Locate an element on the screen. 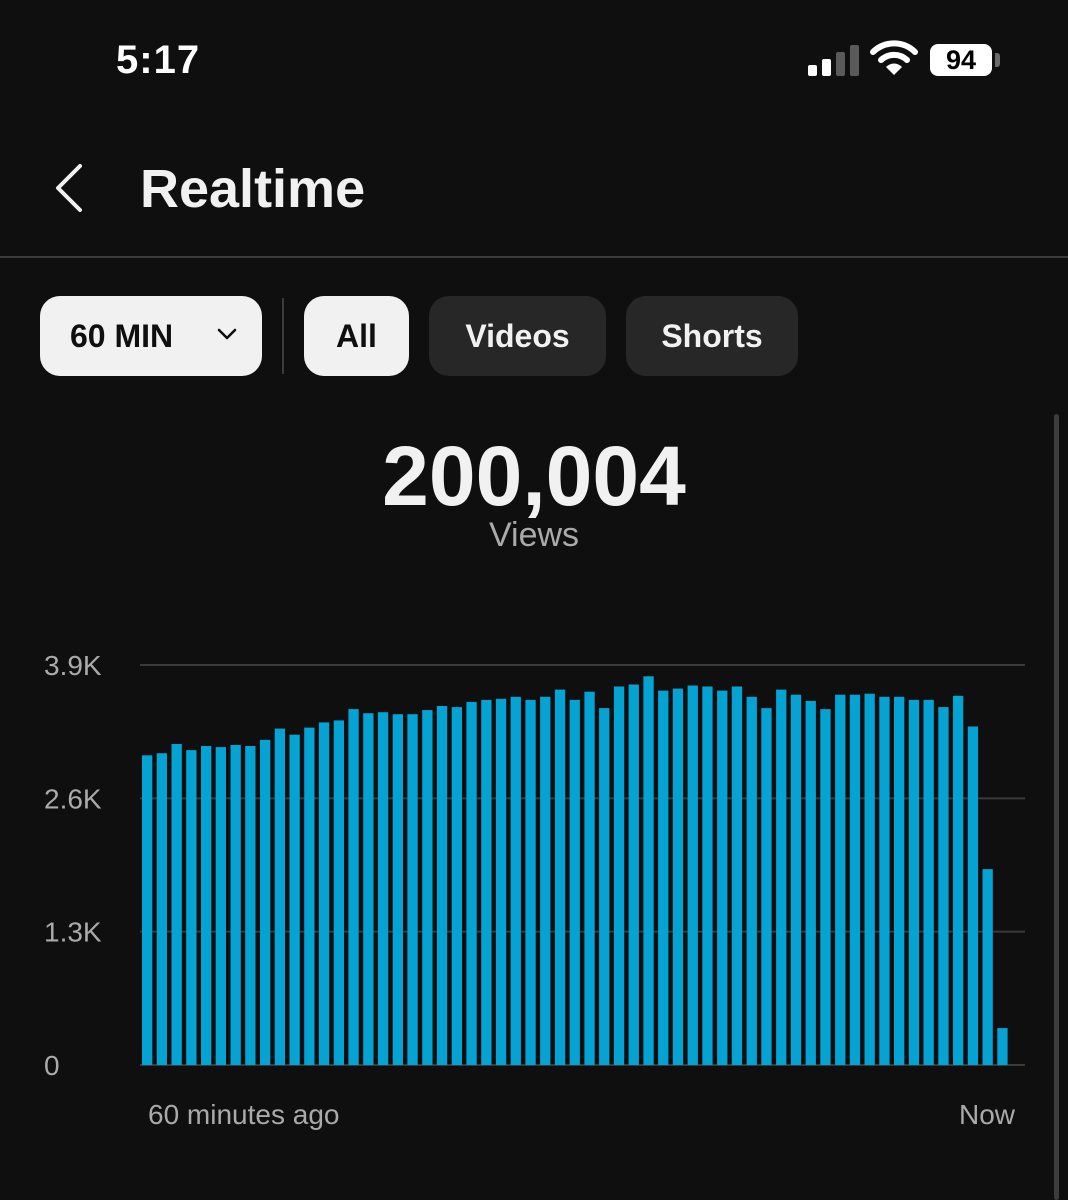  battery-cap is located at coordinates (997, 60).